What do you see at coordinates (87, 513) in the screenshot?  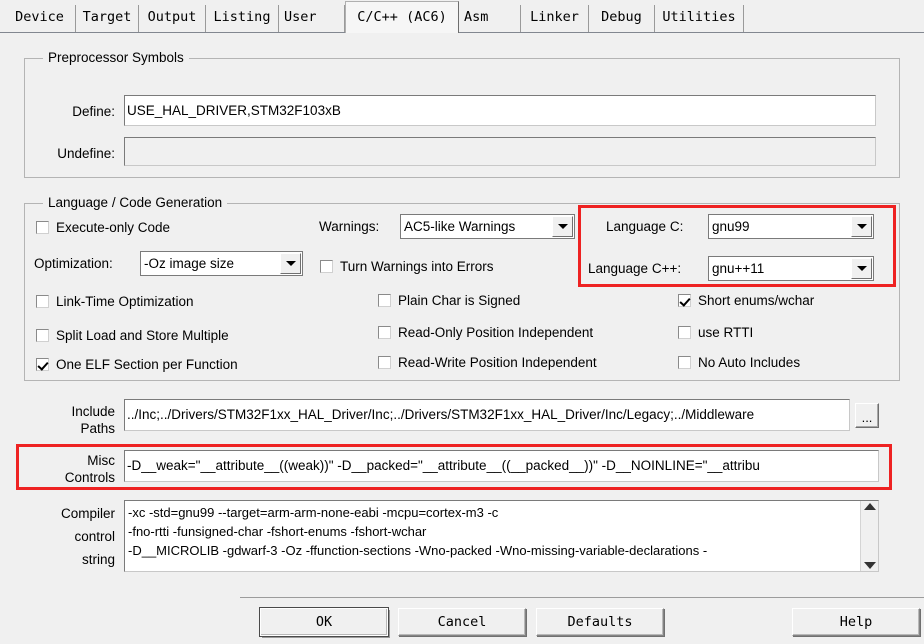 I see `compiler-control-string-label-line1: Compiler` at bounding box center [87, 513].